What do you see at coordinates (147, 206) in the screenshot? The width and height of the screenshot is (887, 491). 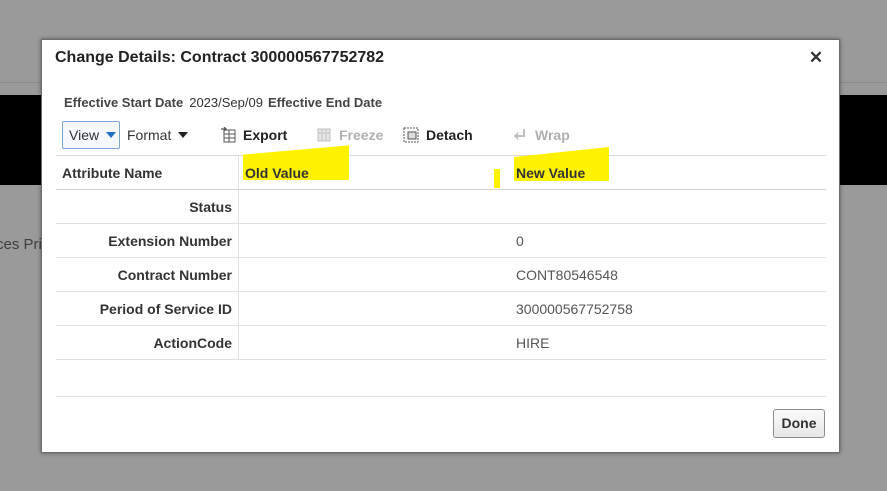 I see `attribute-cell: Status` at bounding box center [147, 206].